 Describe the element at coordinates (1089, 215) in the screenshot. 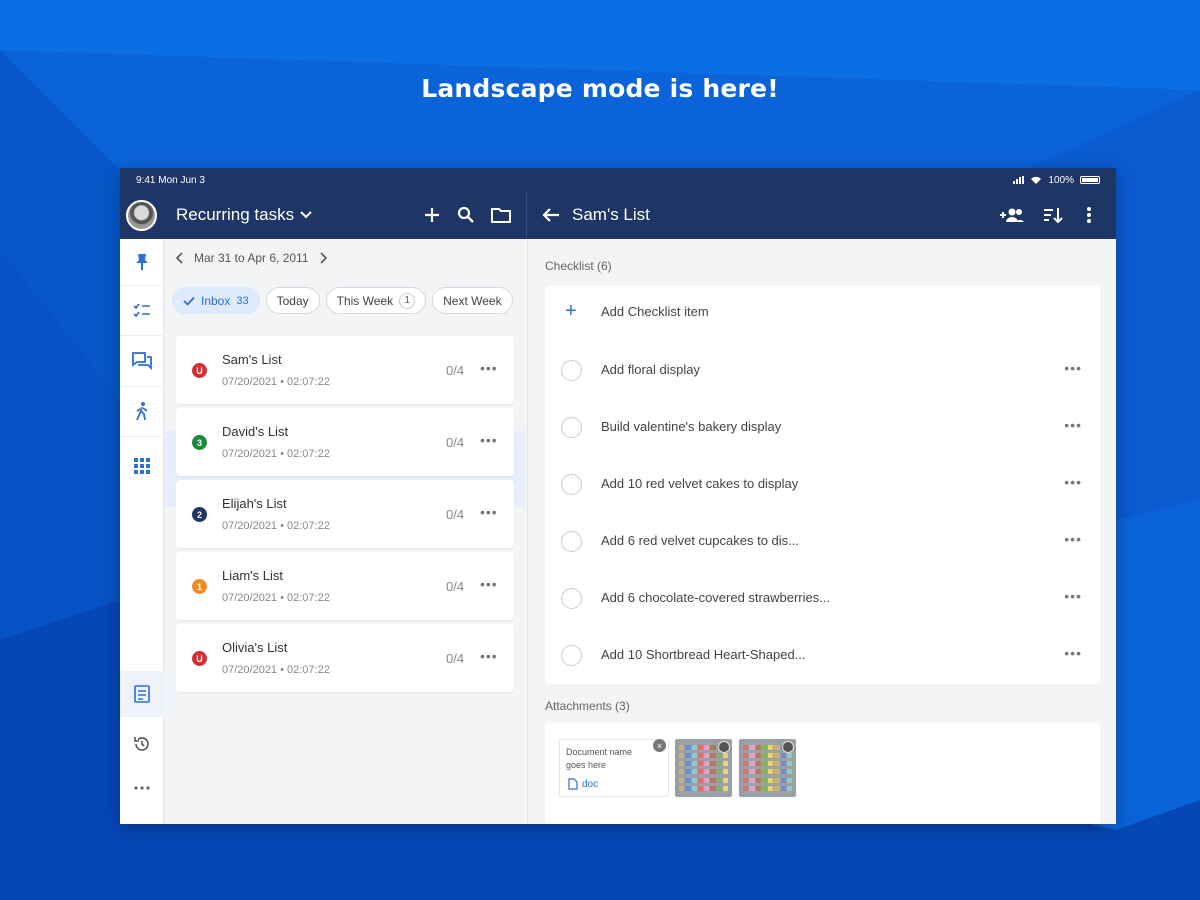

I see `more-vert-icon` at that location.